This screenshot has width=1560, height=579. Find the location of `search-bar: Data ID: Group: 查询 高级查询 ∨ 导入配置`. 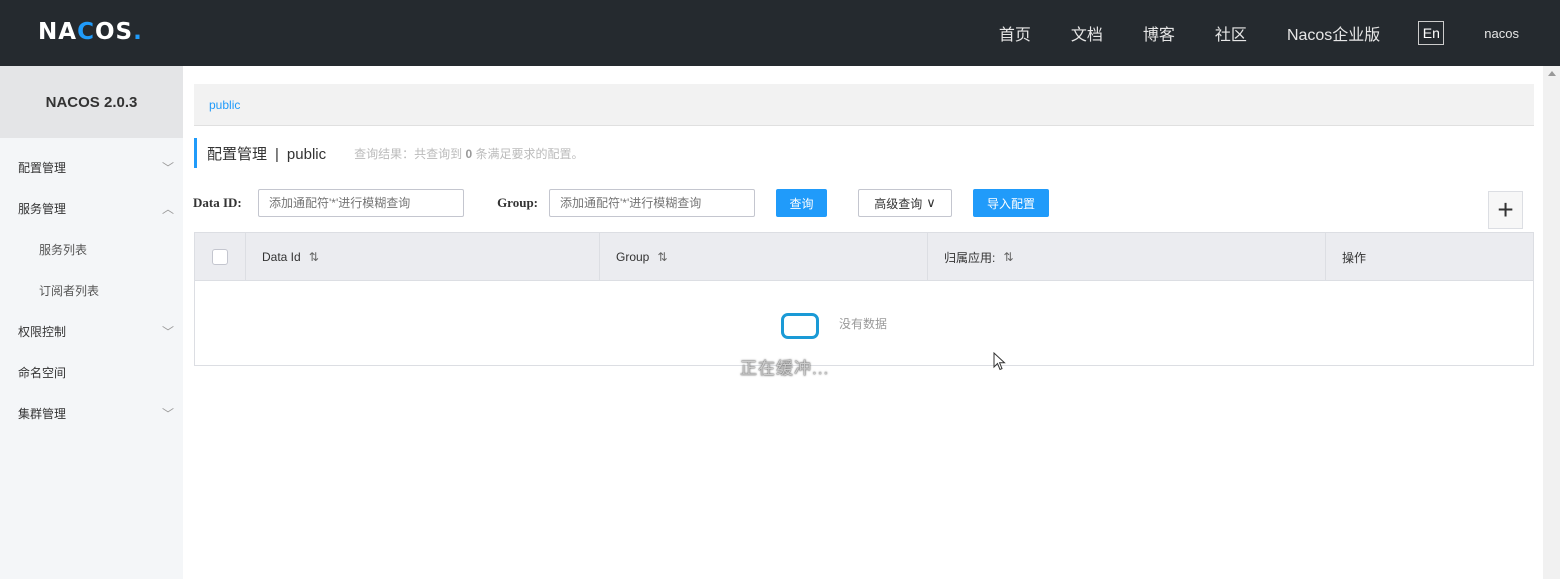

search-bar: Data ID: Group: 查询 高级查询 ∨ 导入配置 is located at coordinates (621, 203).